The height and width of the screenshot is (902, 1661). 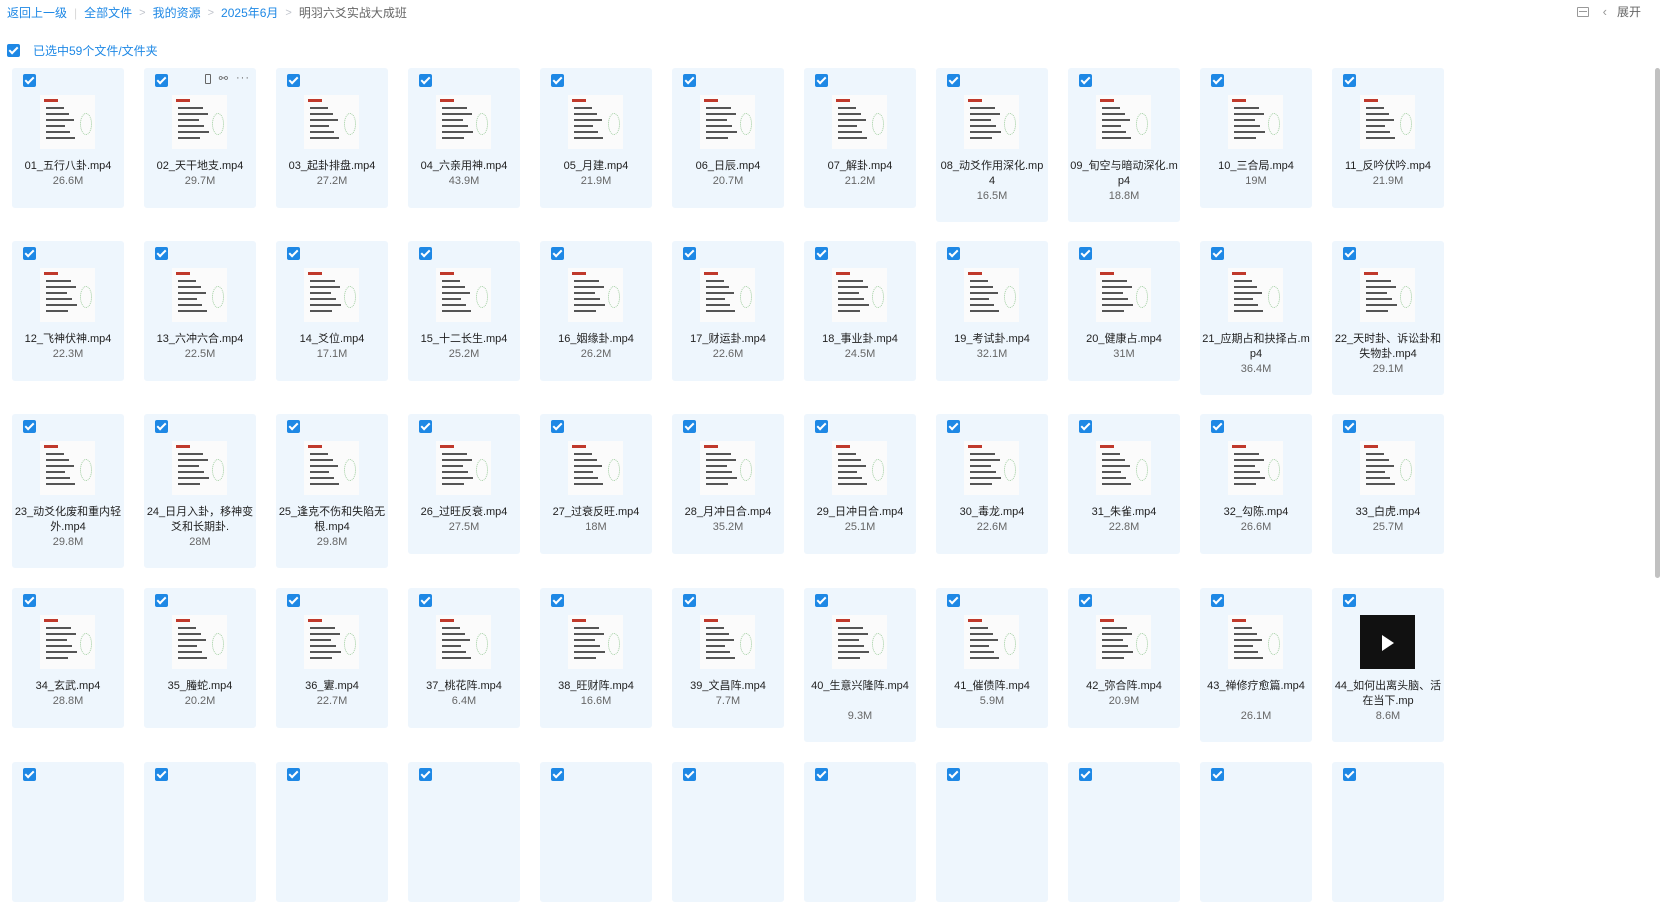 I want to click on file-card: 42_弥合阵.mp4 20.9M, so click(x=1124, y=658).